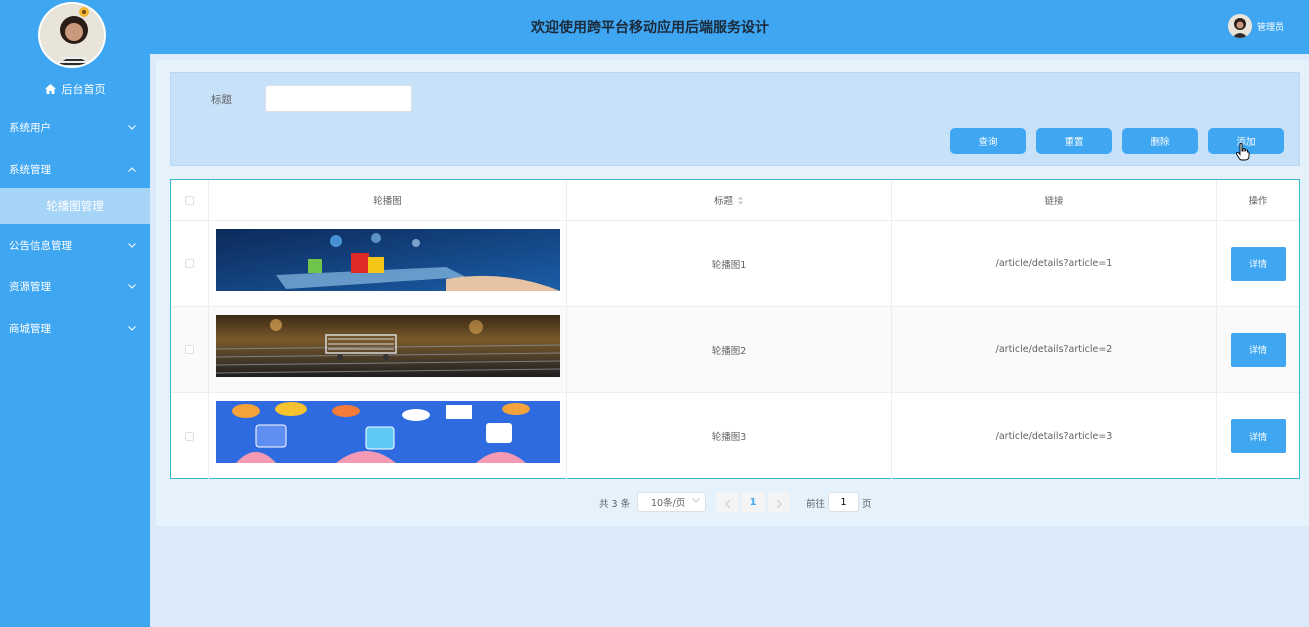 The width and height of the screenshot is (1309, 627). What do you see at coordinates (1074, 141) in the screenshot?
I see `reset-button: 重置` at bounding box center [1074, 141].